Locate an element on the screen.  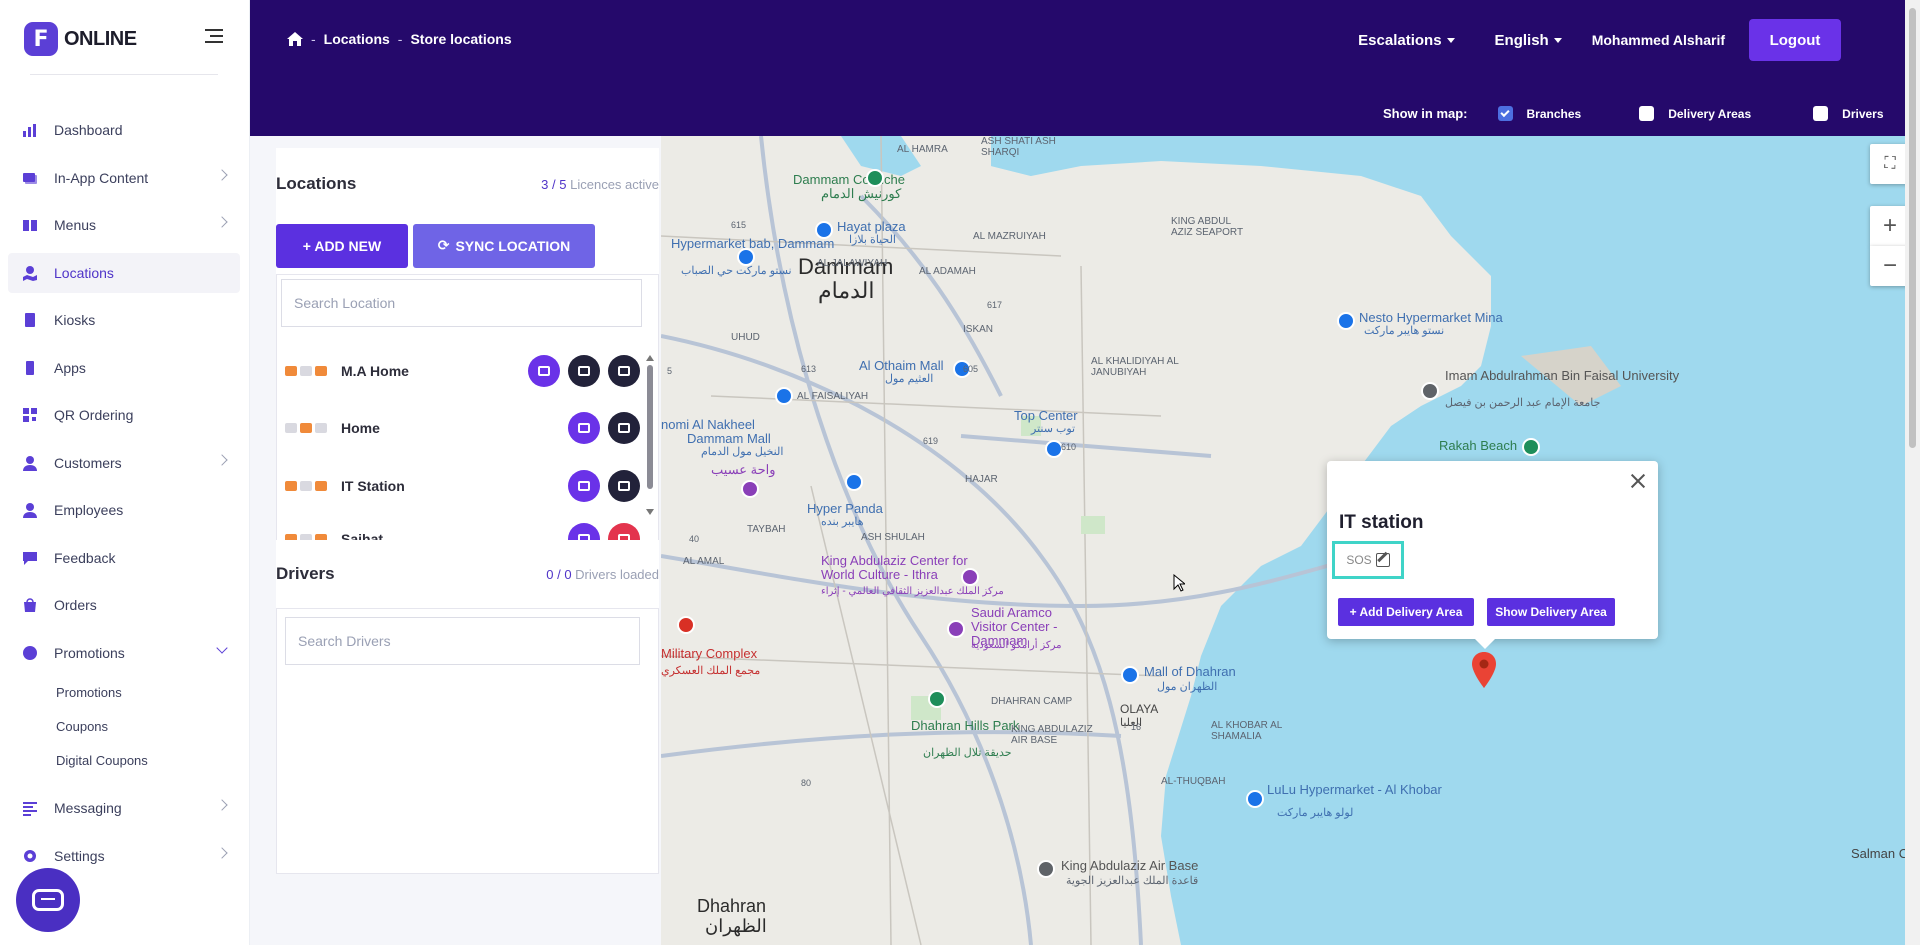
map-label-olaya: OLAYA is located at coordinates (1139, 709).